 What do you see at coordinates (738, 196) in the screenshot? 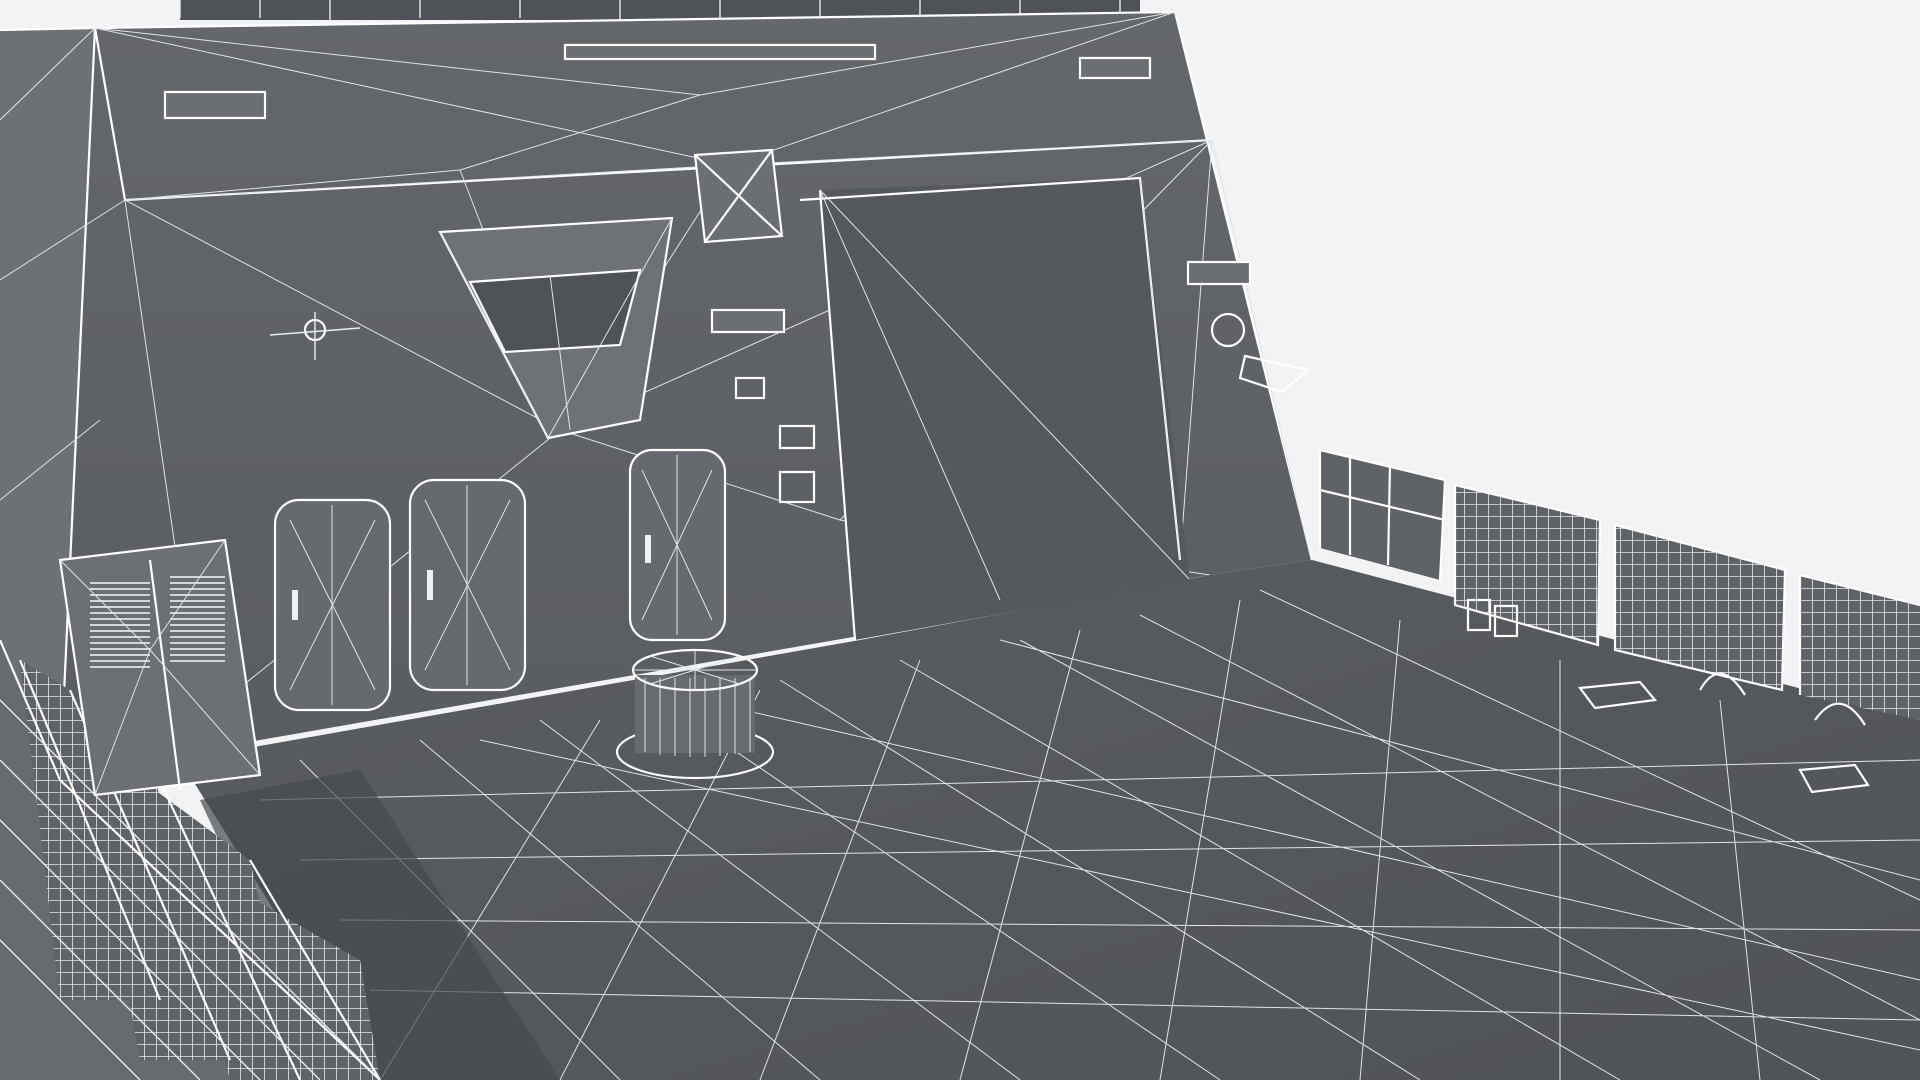
I see `junction-box` at bounding box center [738, 196].